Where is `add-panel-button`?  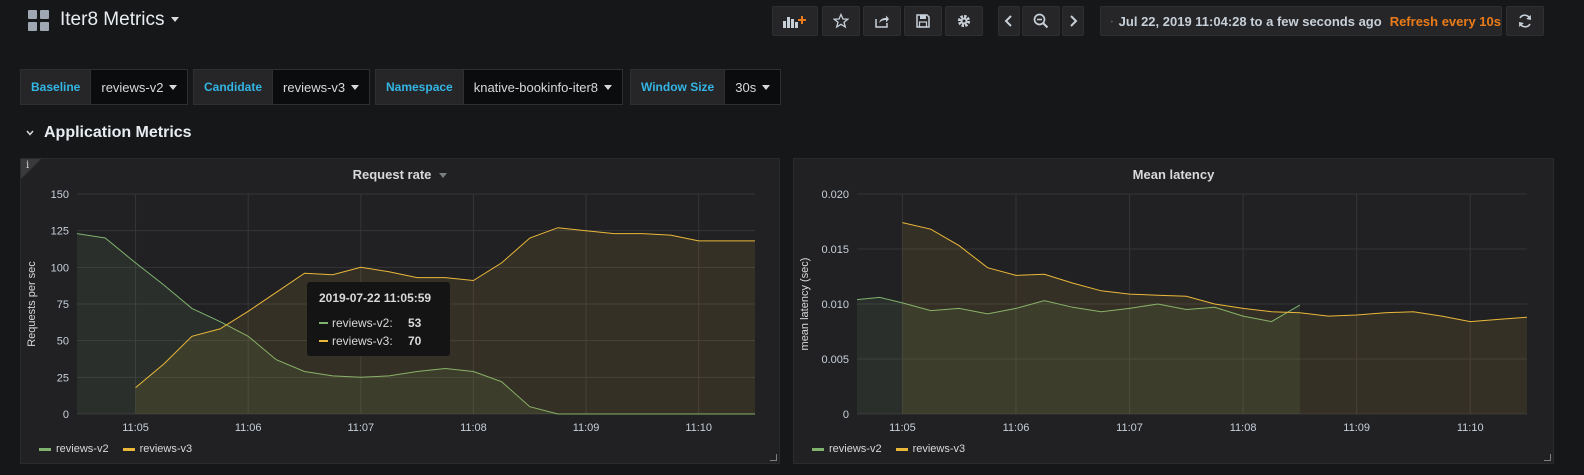 add-panel-button is located at coordinates (795, 21).